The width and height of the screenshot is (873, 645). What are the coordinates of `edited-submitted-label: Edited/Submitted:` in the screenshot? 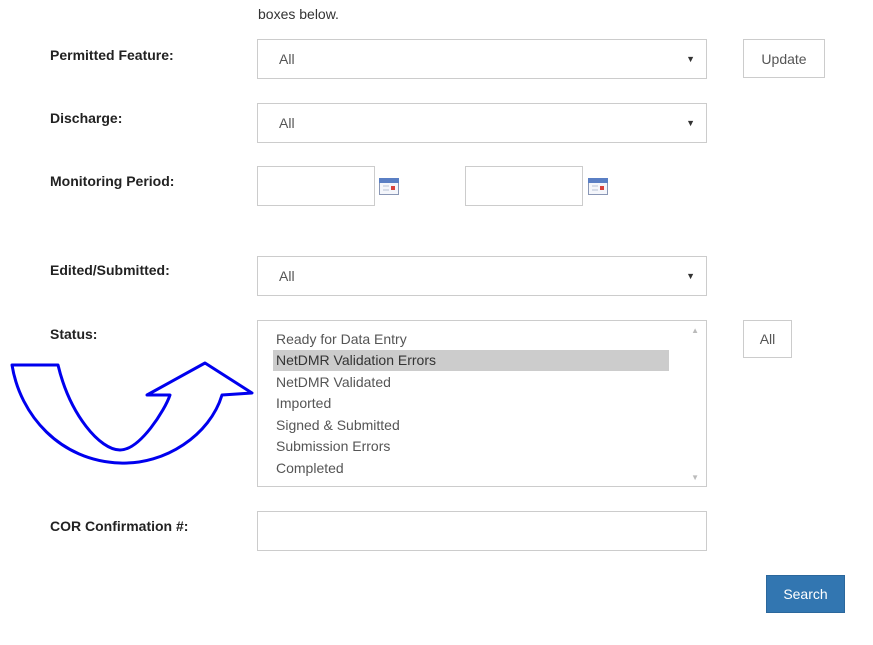 It's located at (110, 270).